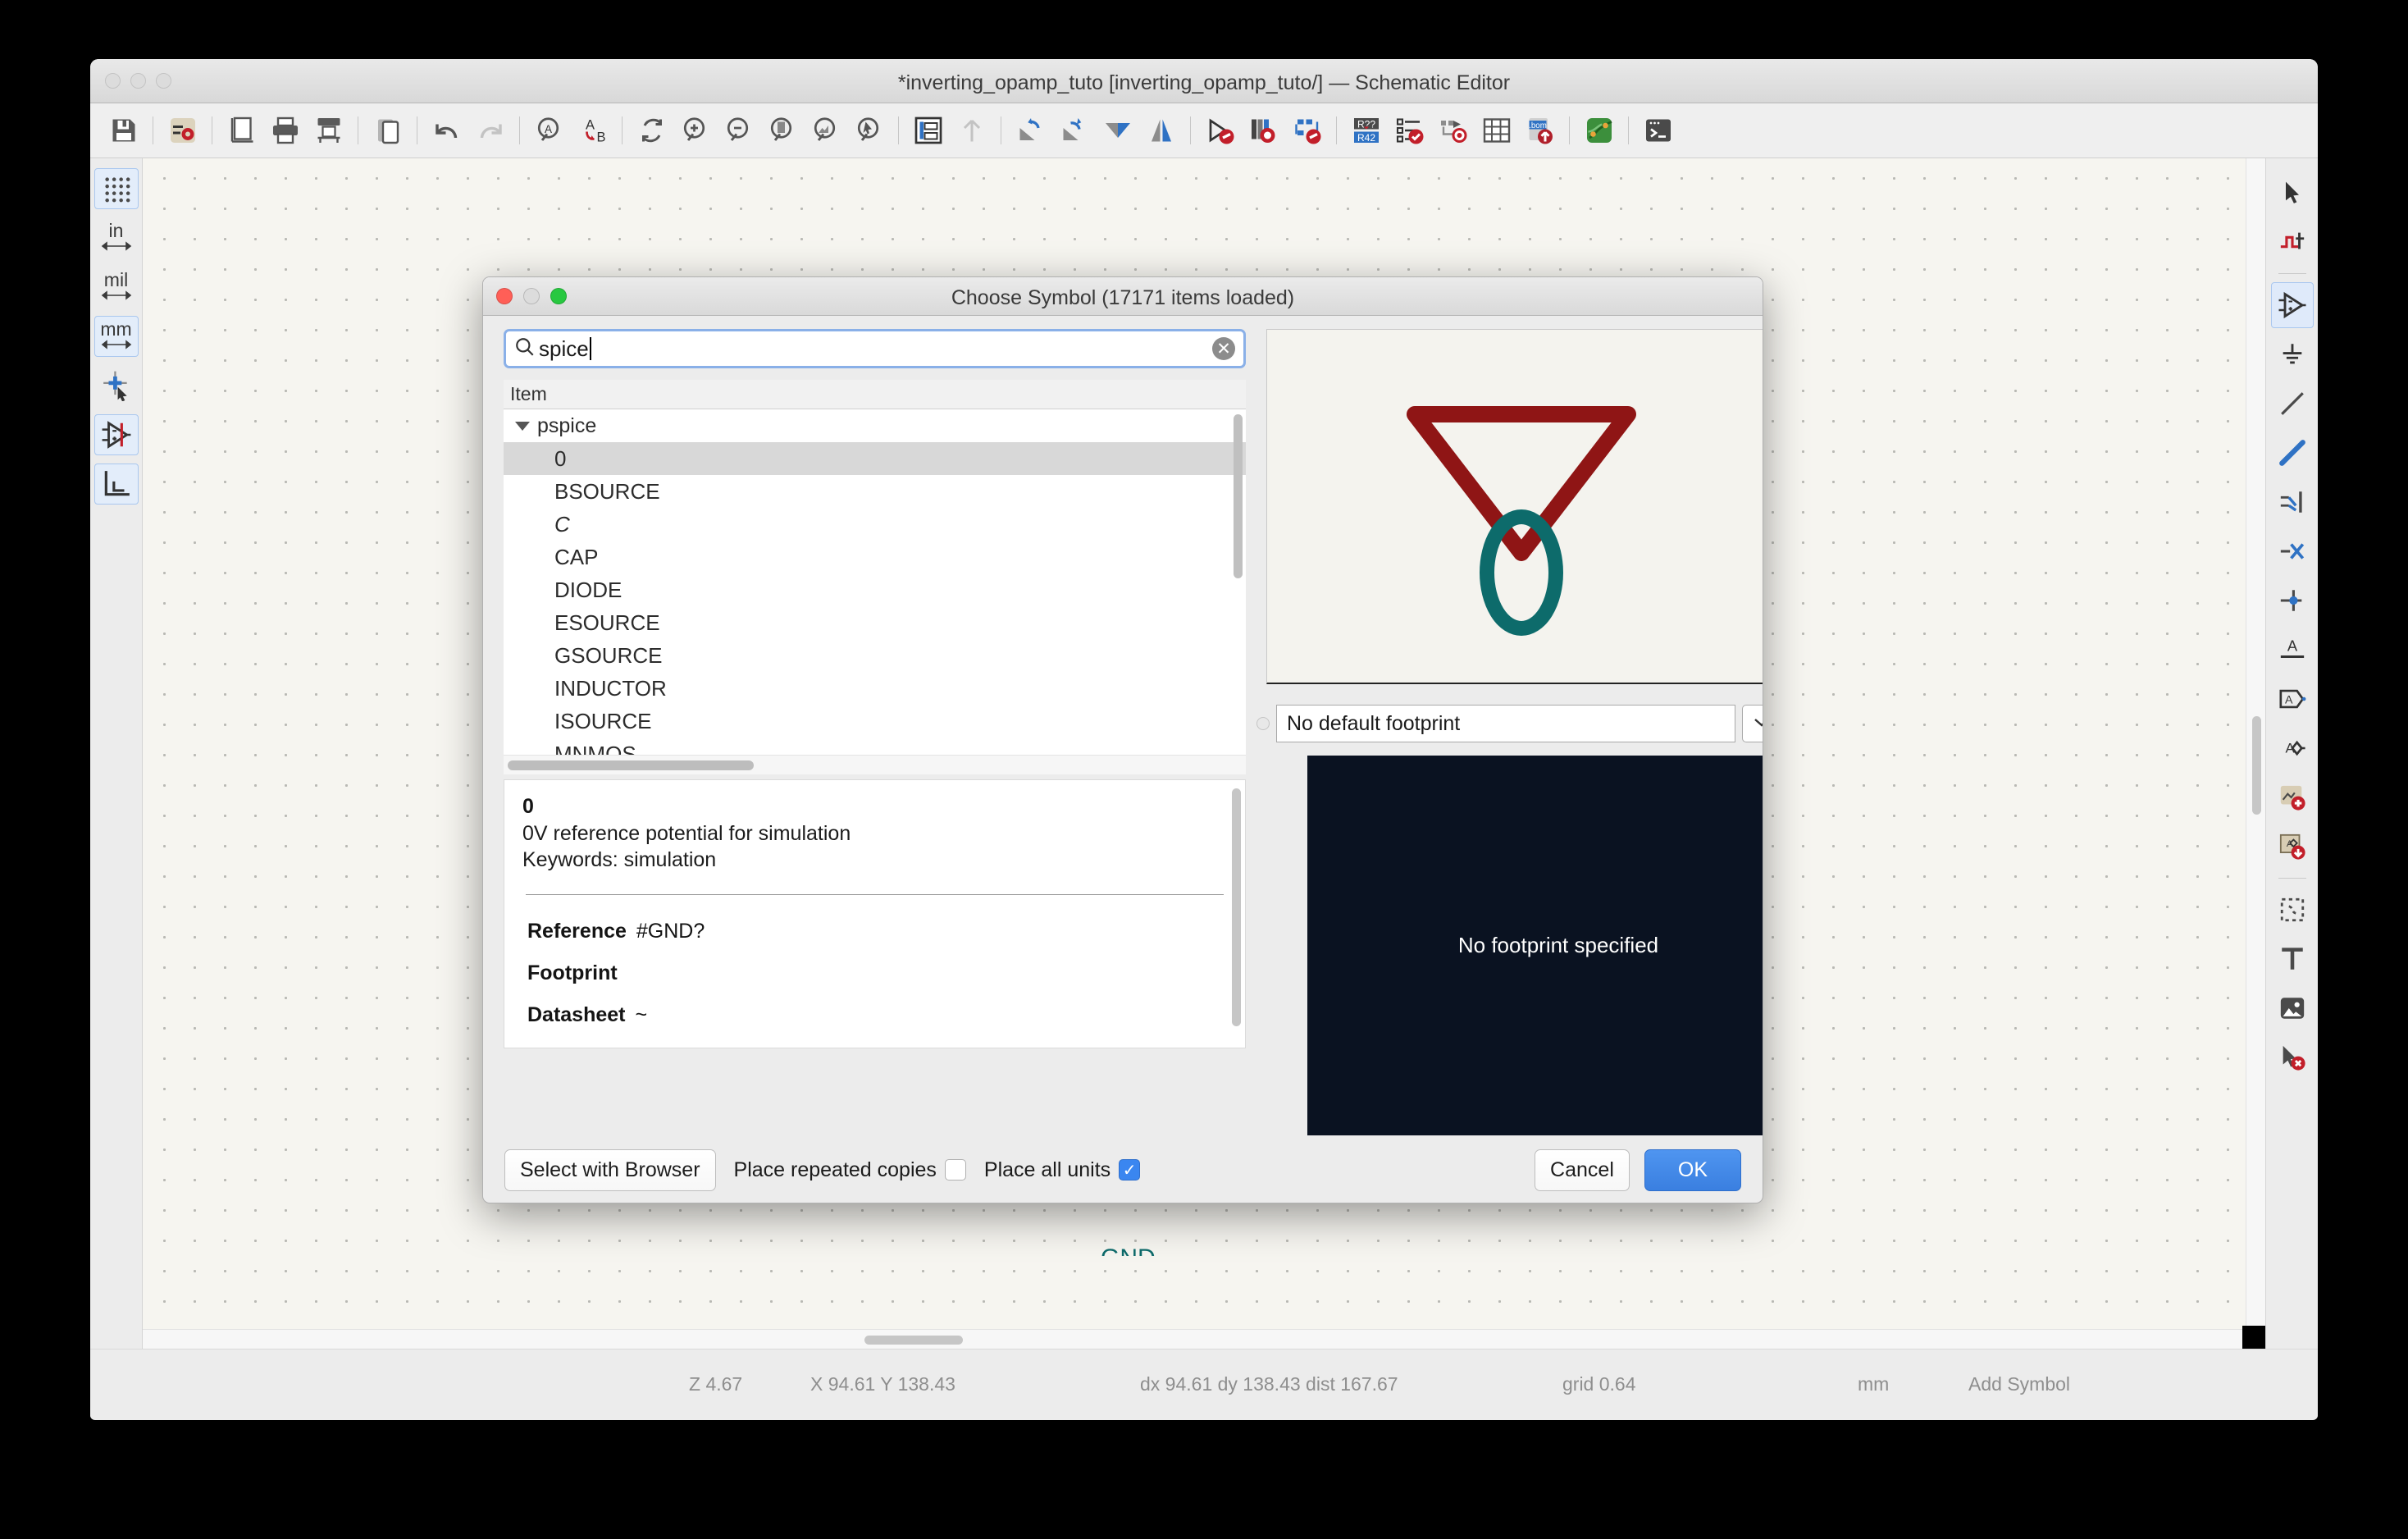 Image resolution: width=2408 pixels, height=1539 pixels. I want to click on description-field-reference: Reference #GND?, so click(874, 931).